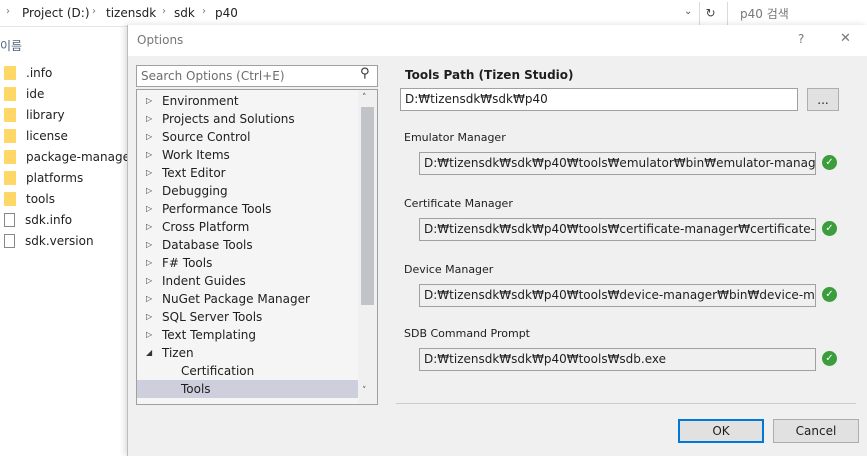 The image size is (867, 456). I want to click on tree-item-label: Database Tools, so click(207, 245).